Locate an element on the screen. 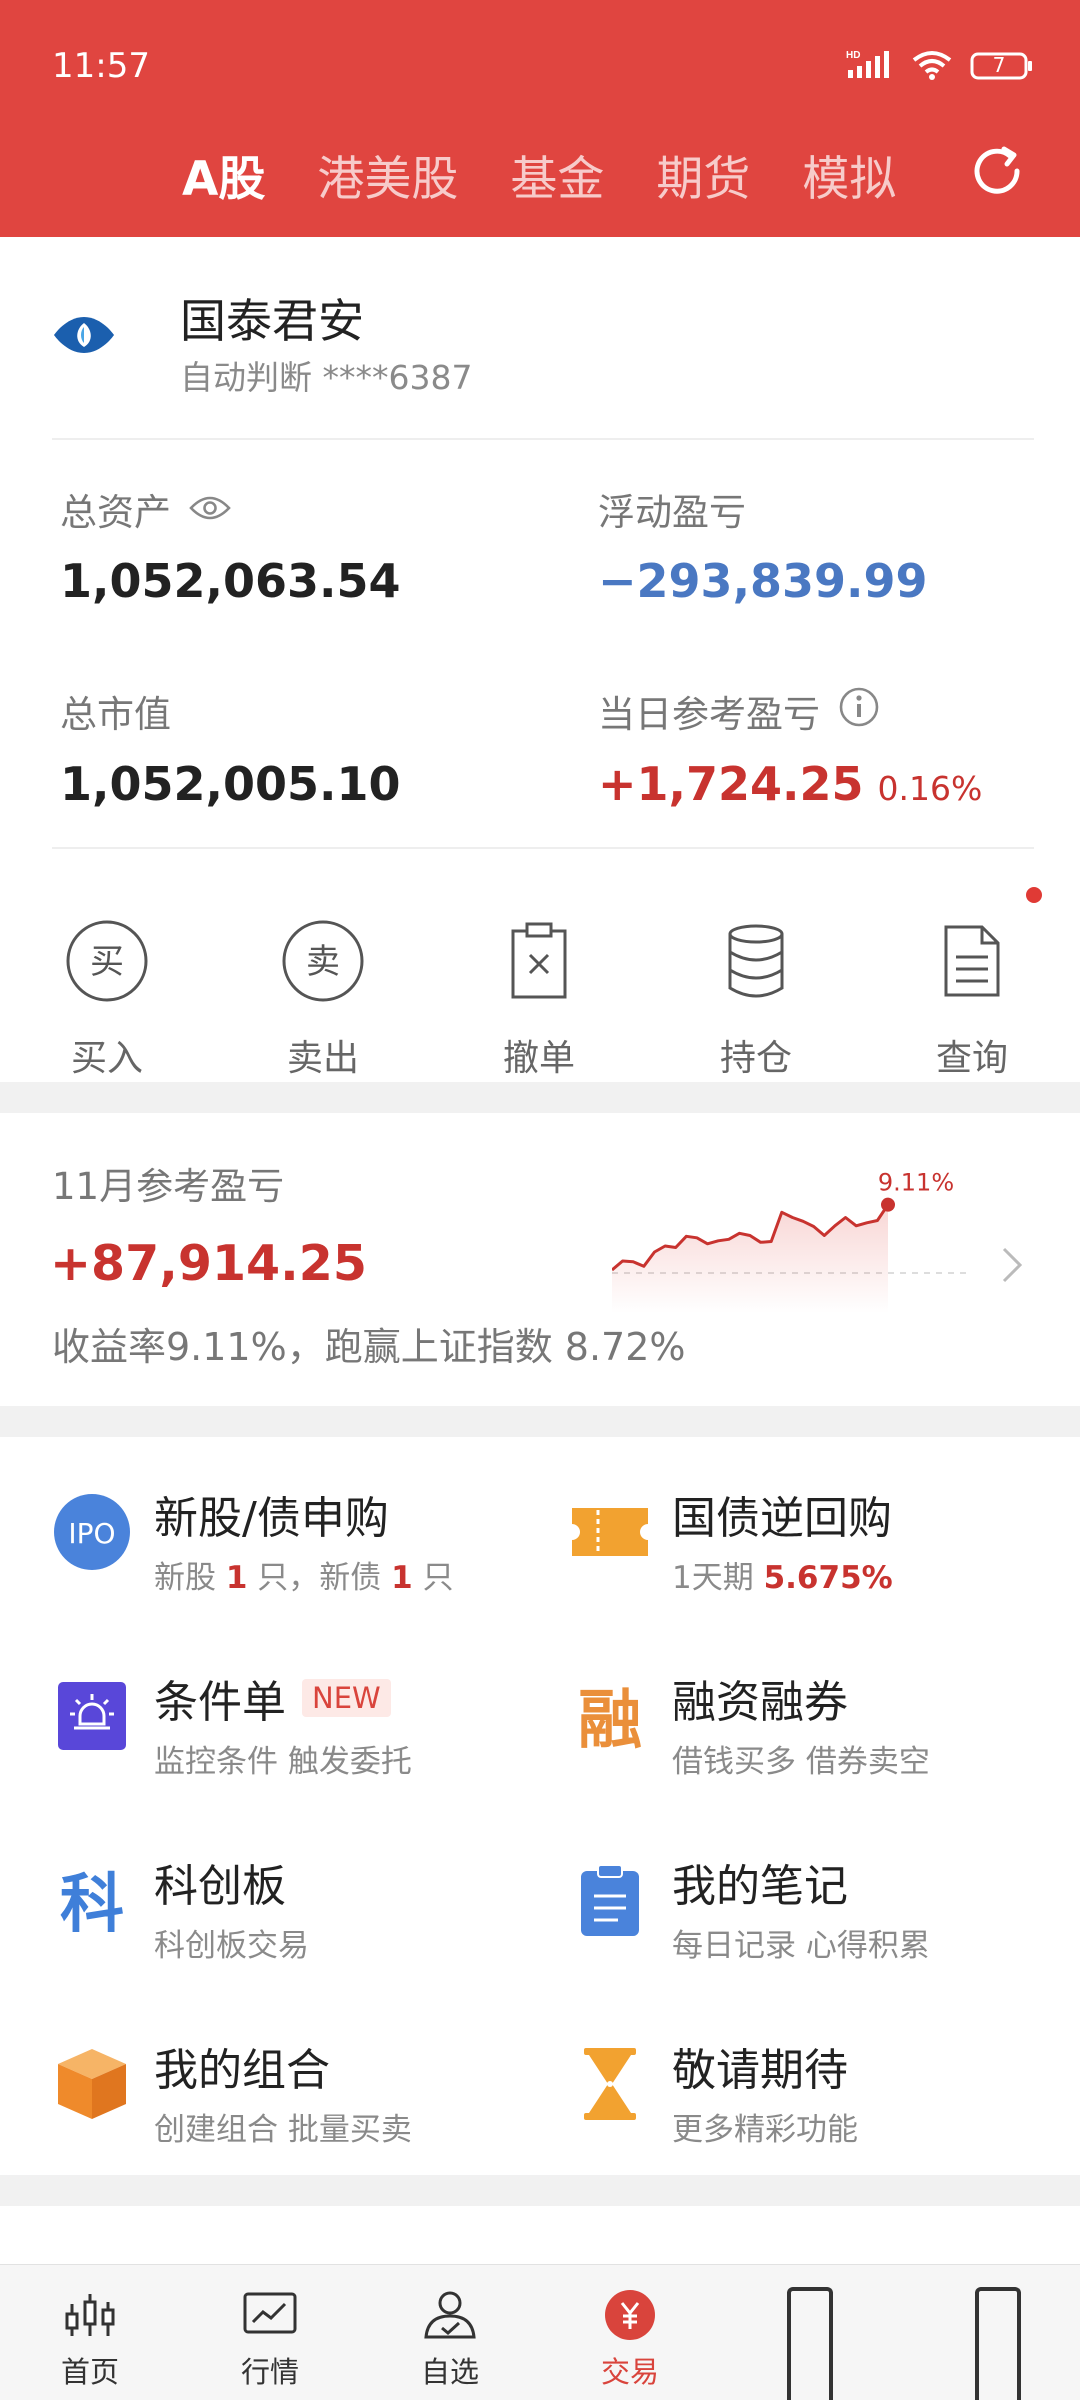  info-icon is located at coordinates (859, 711).